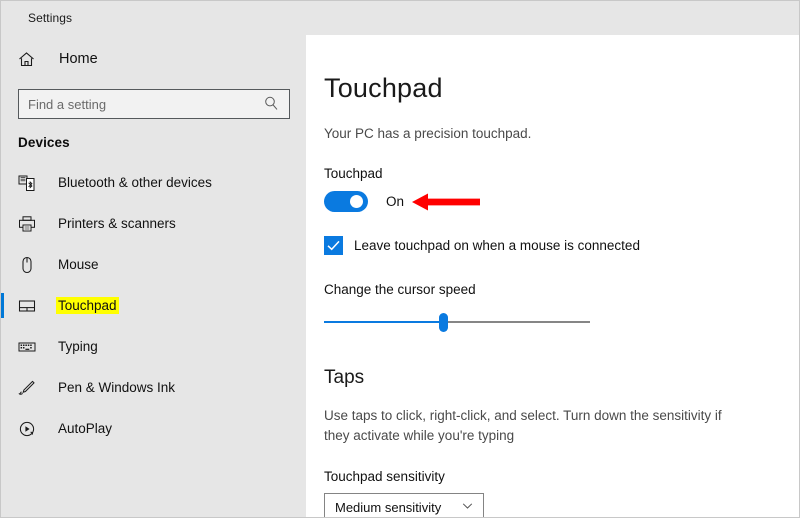  Describe the element at coordinates (383, 88) in the screenshot. I see `page-title: Touchpad` at that location.